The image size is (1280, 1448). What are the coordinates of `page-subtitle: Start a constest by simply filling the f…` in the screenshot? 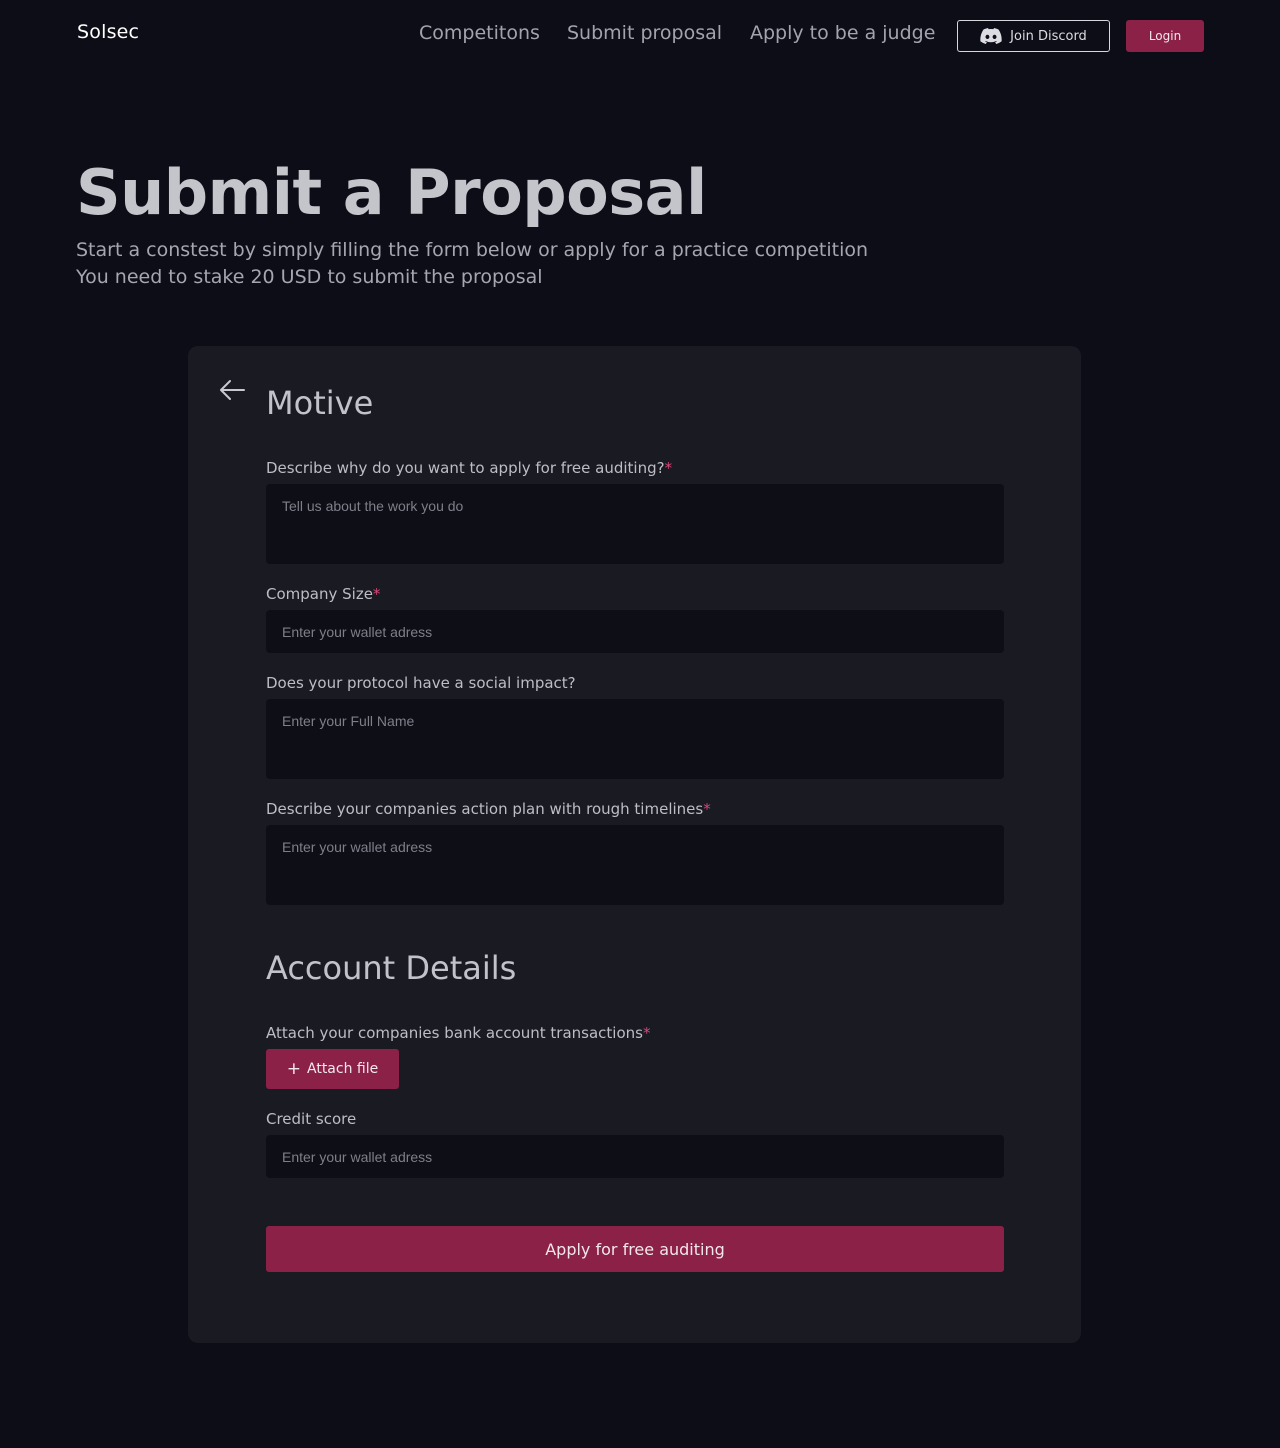 It's located at (472, 264).